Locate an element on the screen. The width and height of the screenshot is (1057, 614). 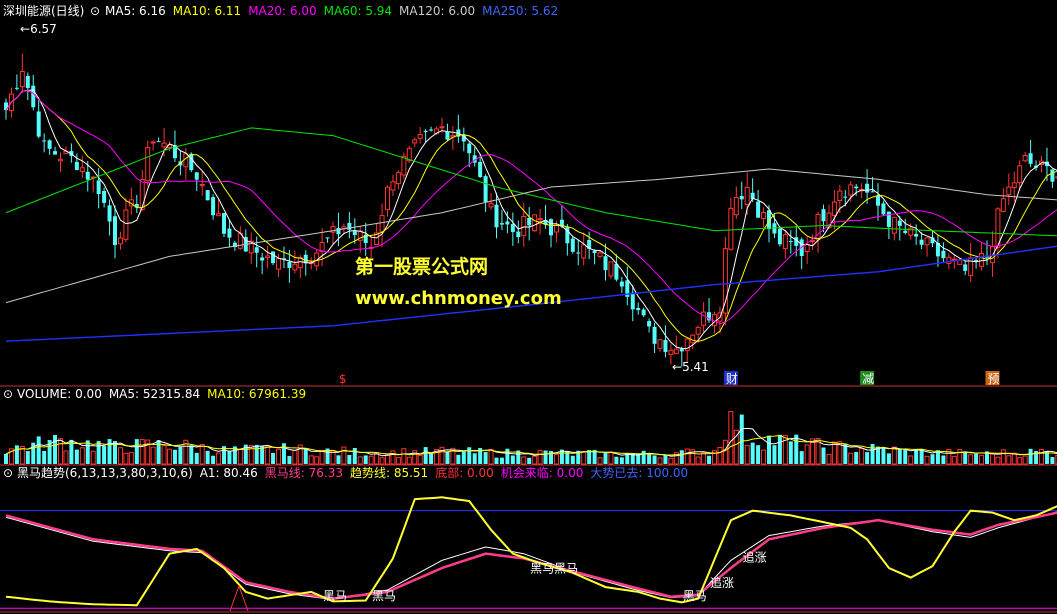
annotation-label: 追涨 is located at coordinates (755, 557).